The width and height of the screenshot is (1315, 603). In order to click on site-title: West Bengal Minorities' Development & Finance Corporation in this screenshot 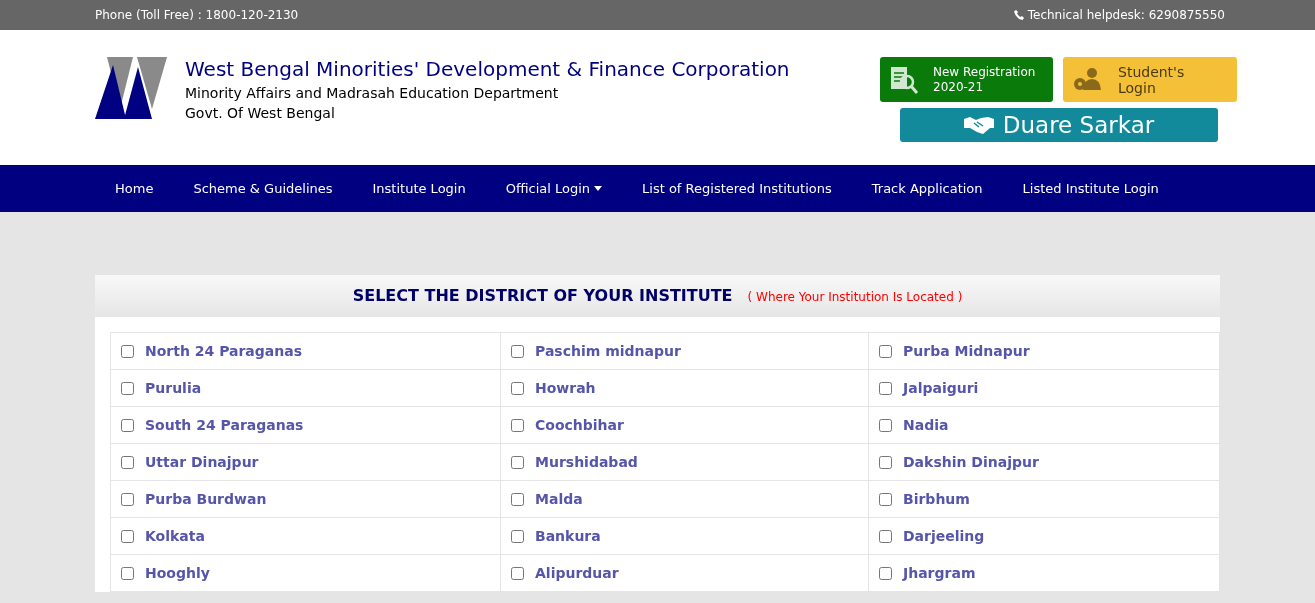, I will do `click(487, 69)`.